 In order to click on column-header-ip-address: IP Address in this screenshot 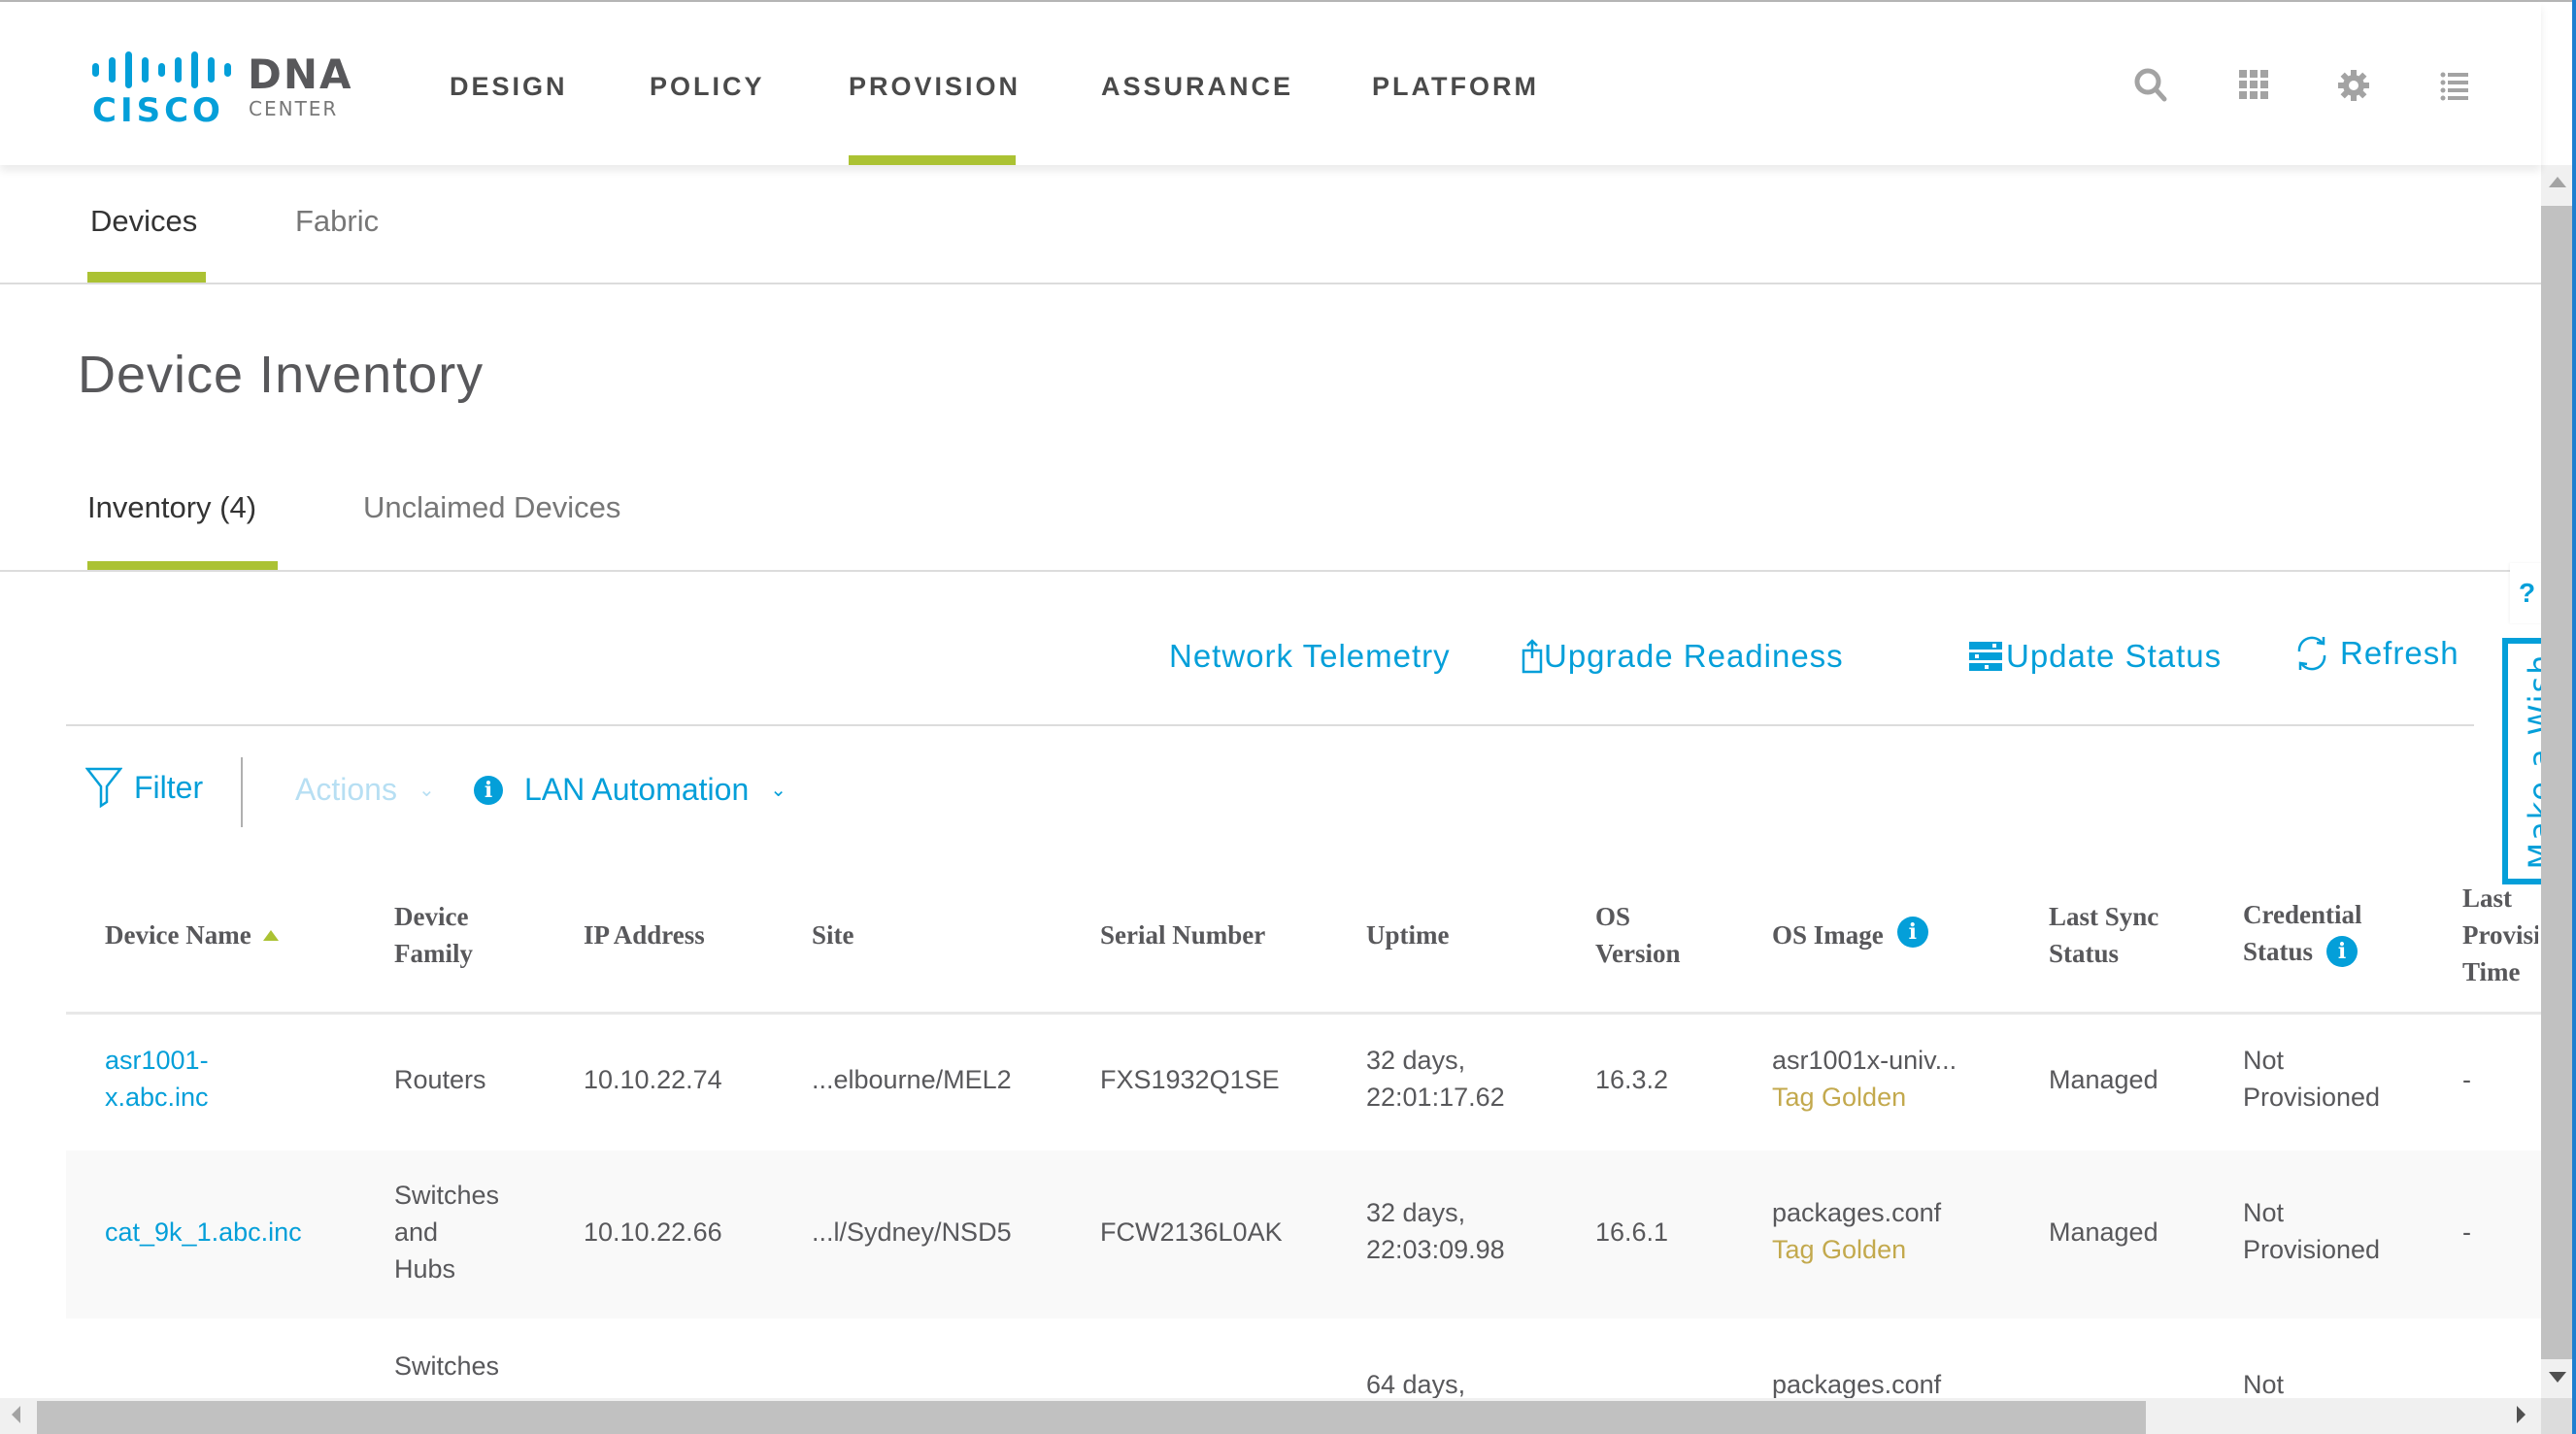, I will do `click(645, 935)`.